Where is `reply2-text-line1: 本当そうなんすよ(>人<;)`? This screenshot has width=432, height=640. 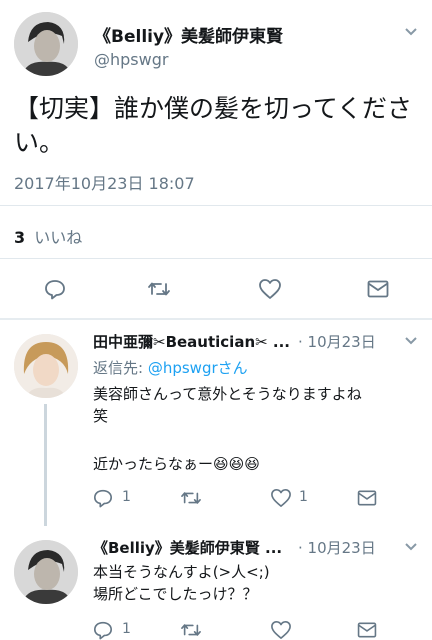
reply2-text-line1: 本当そうなんすよ(>人<;) is located at coordinates (181, 572).